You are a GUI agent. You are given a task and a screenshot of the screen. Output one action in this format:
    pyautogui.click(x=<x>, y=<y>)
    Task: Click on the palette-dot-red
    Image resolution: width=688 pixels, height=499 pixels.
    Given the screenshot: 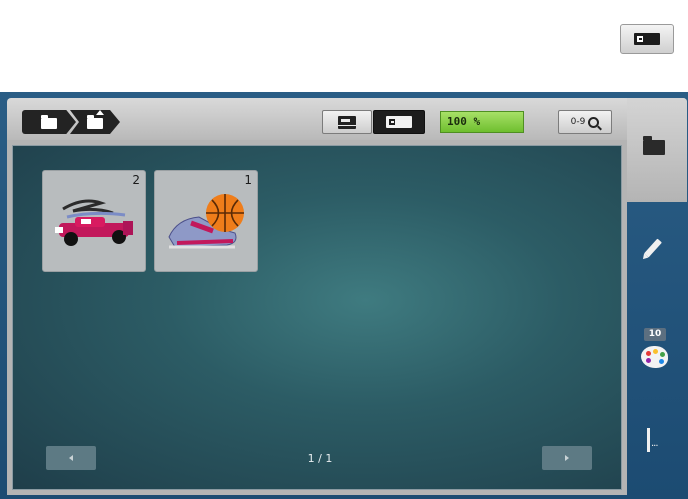 What is the action you would take?
    pyautogui.click(x=648, y=353)
    